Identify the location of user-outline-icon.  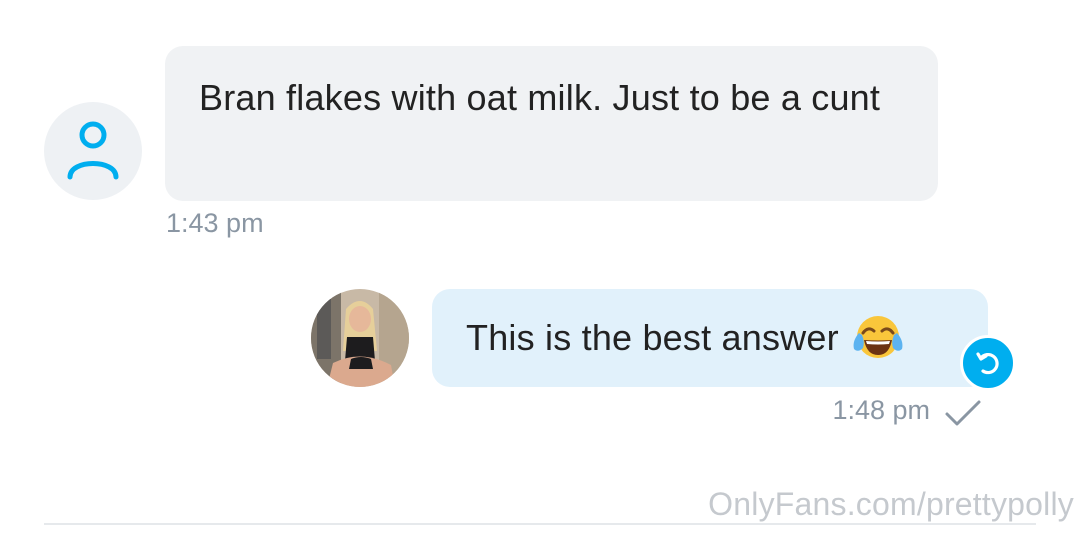
(93, 150).